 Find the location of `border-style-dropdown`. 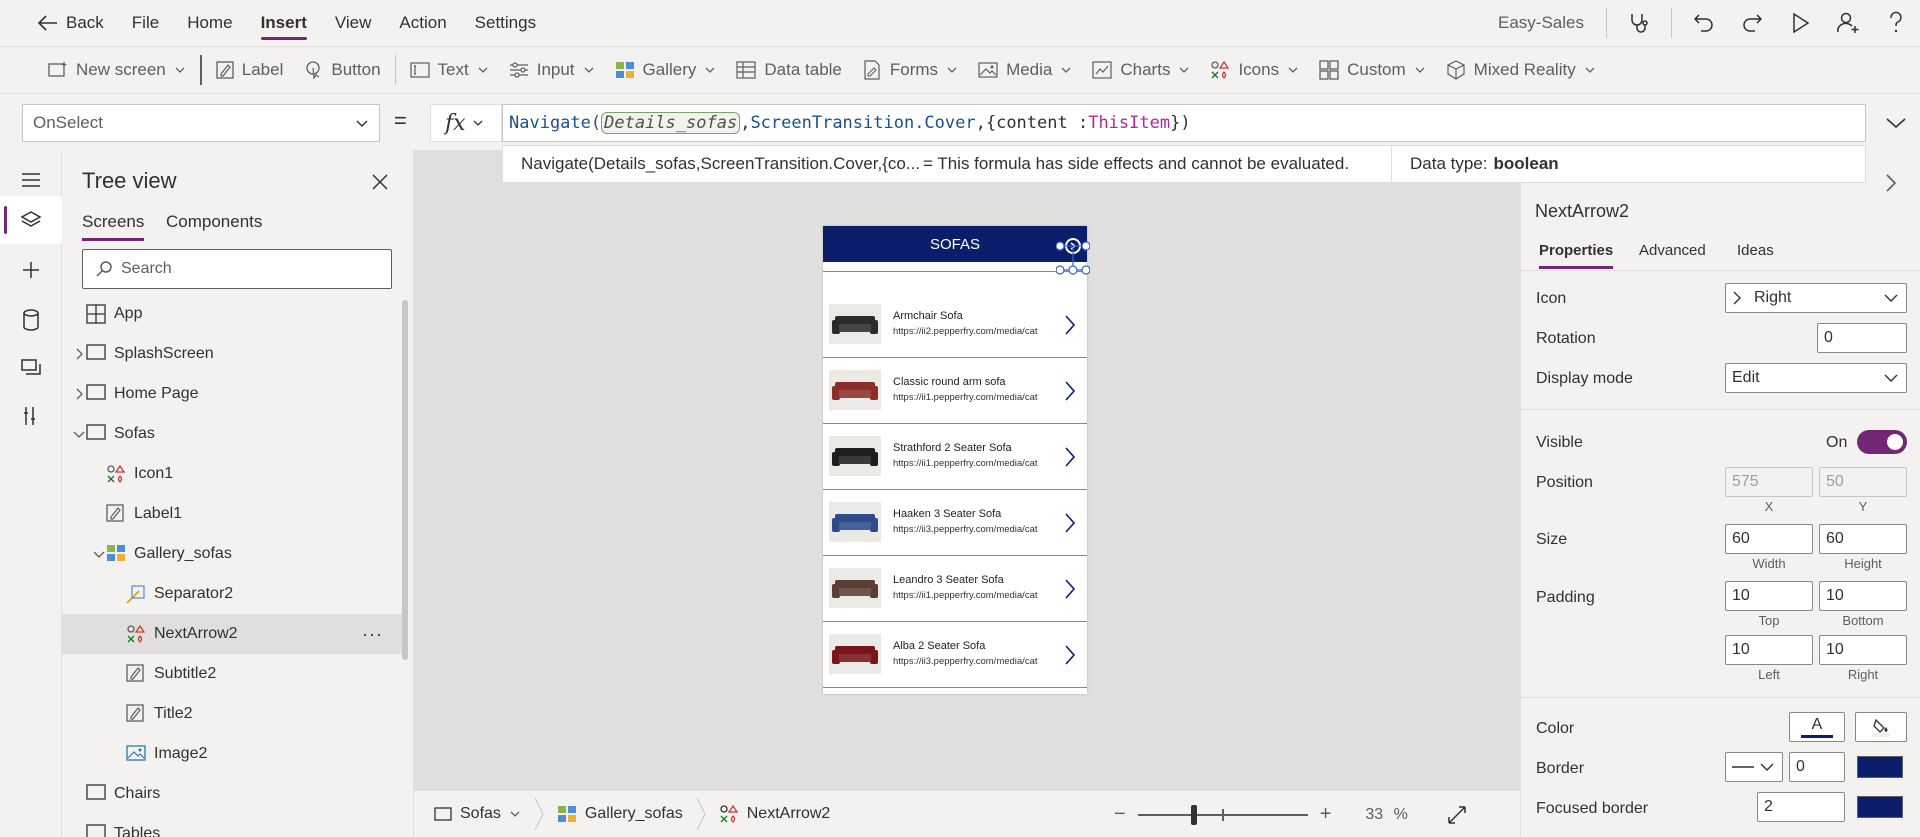

border-style-dropdown is located at coordinates (1754, 767).